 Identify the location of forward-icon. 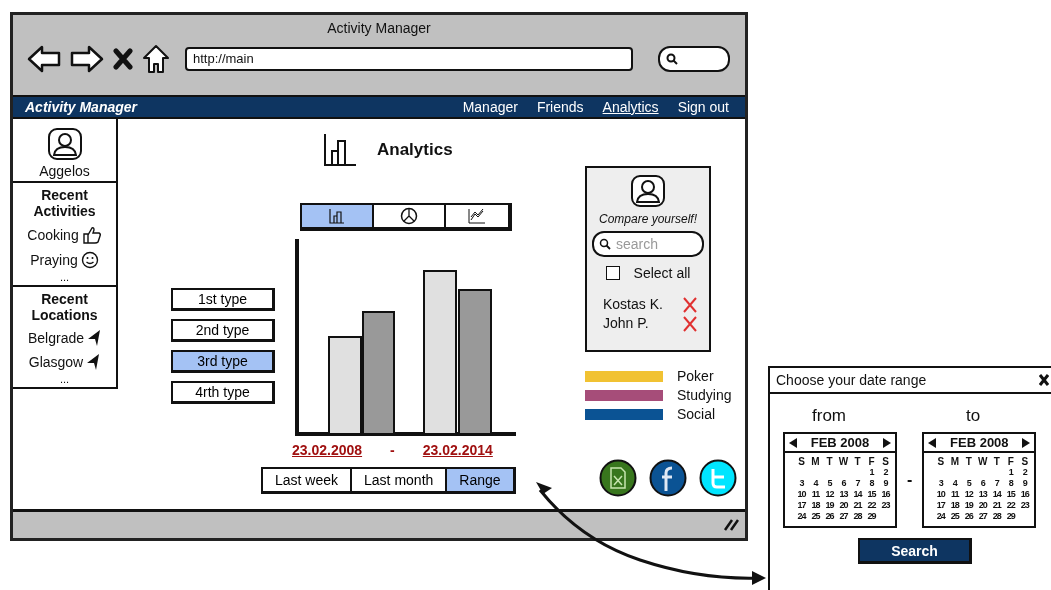
(87, 59).